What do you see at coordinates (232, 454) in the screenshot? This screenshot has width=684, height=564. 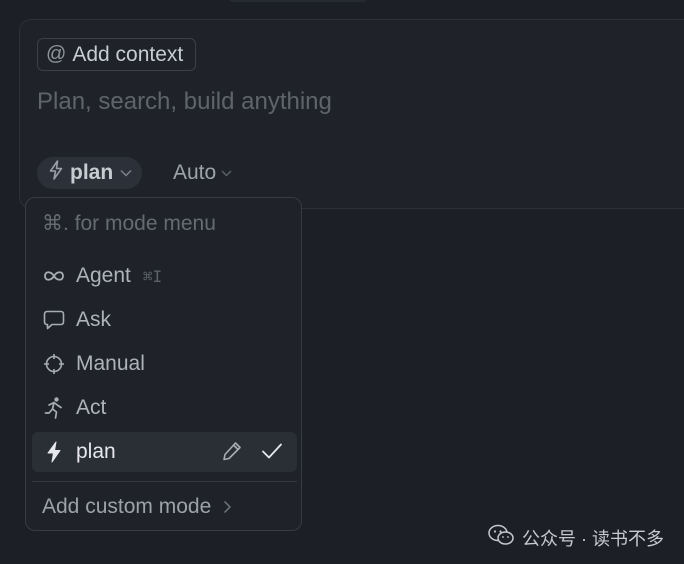 I see `edit-pencil-icon` at bounding box center [232, 454].